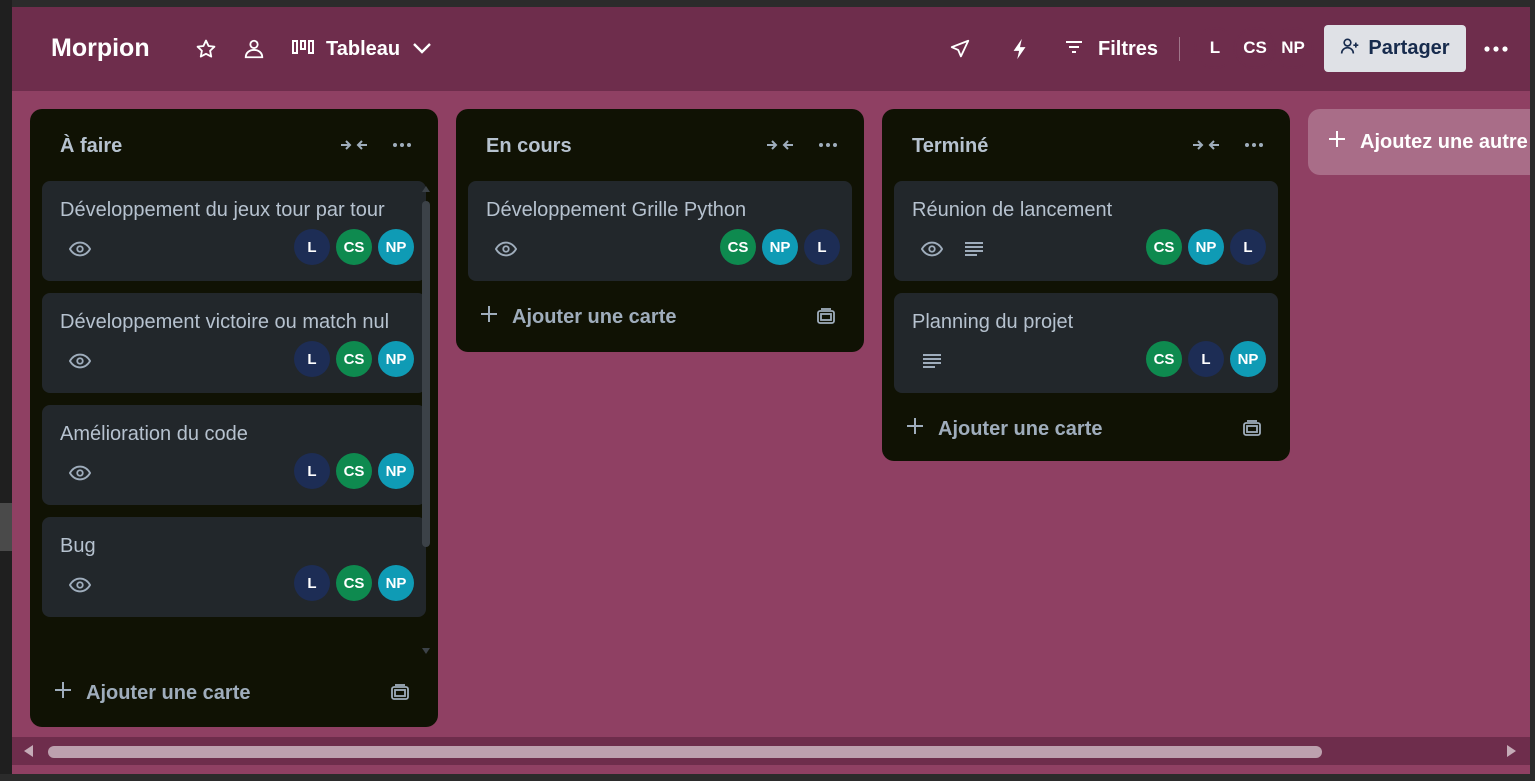  What do you see at coordinates (1532, 390) in the screenshot?
I see `window-right-edge` at bounding box center [1532, 390].